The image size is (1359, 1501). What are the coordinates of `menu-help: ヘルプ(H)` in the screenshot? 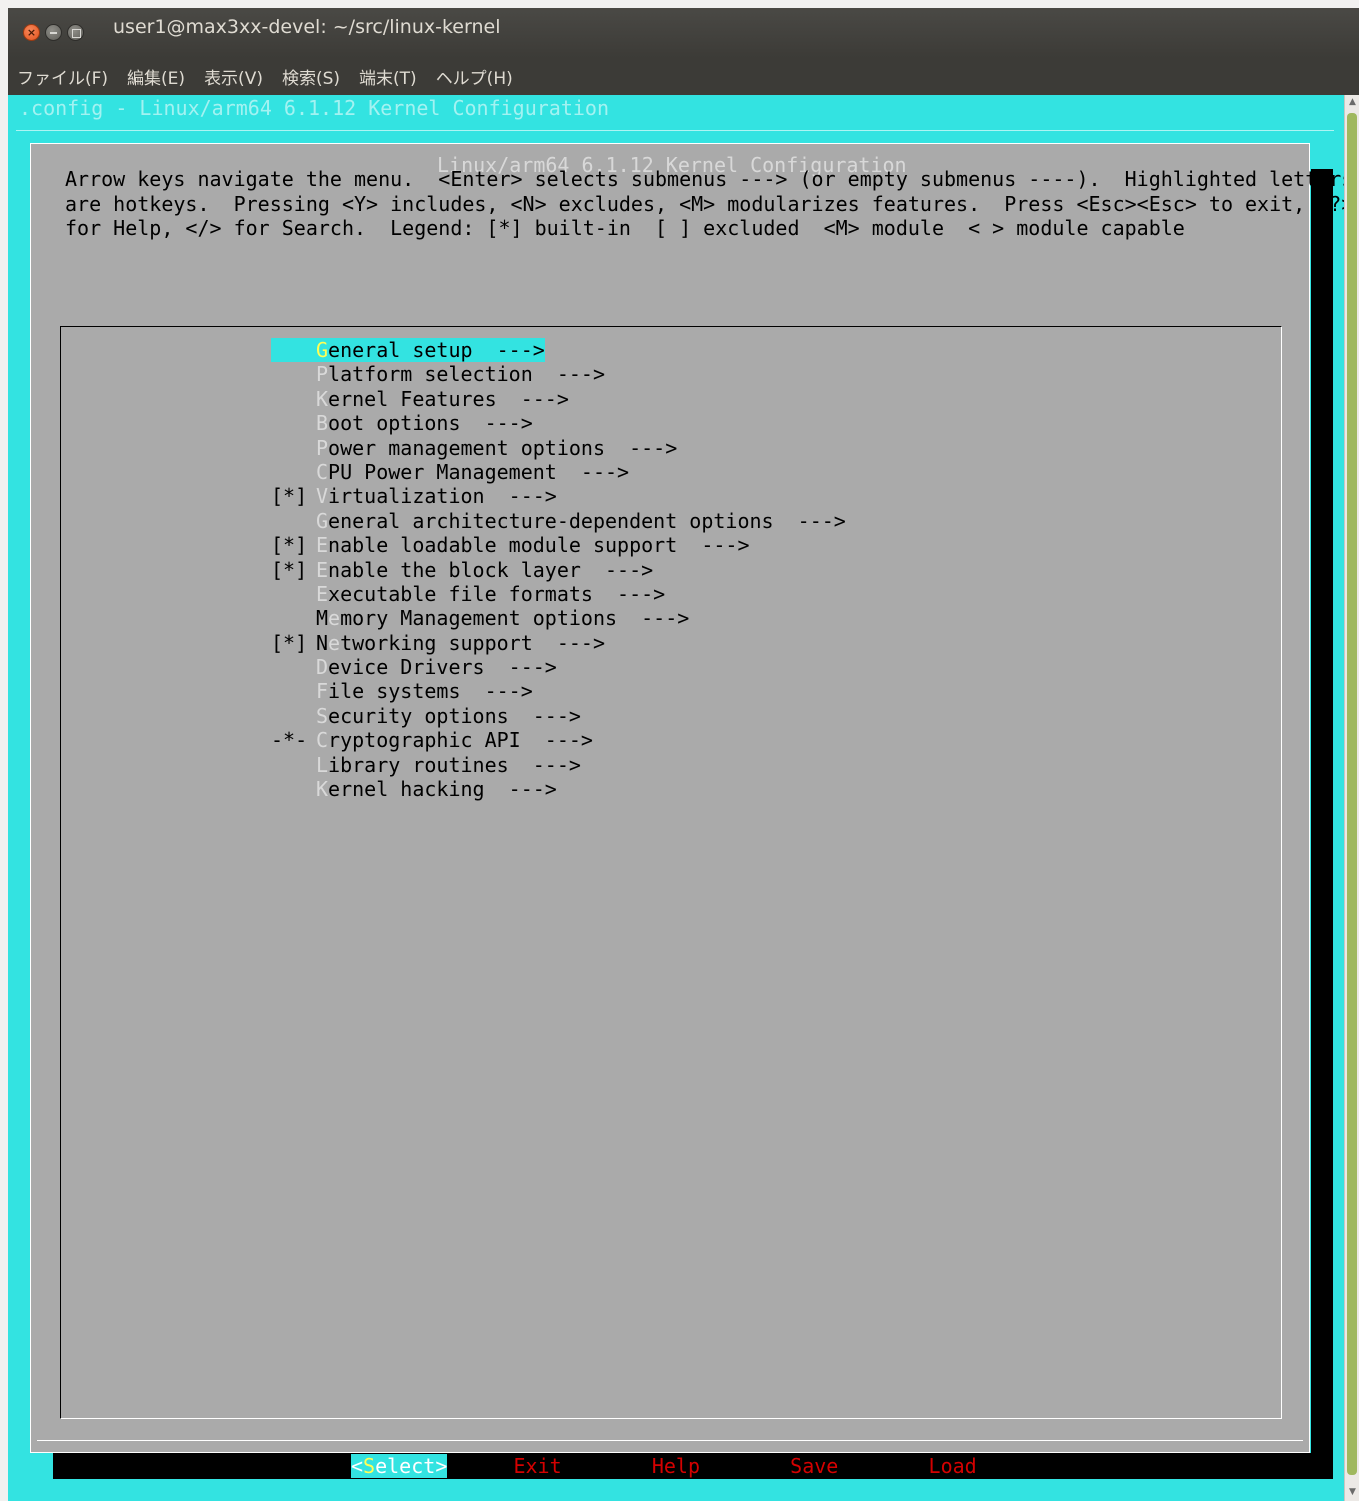 It's located at (474, 76).